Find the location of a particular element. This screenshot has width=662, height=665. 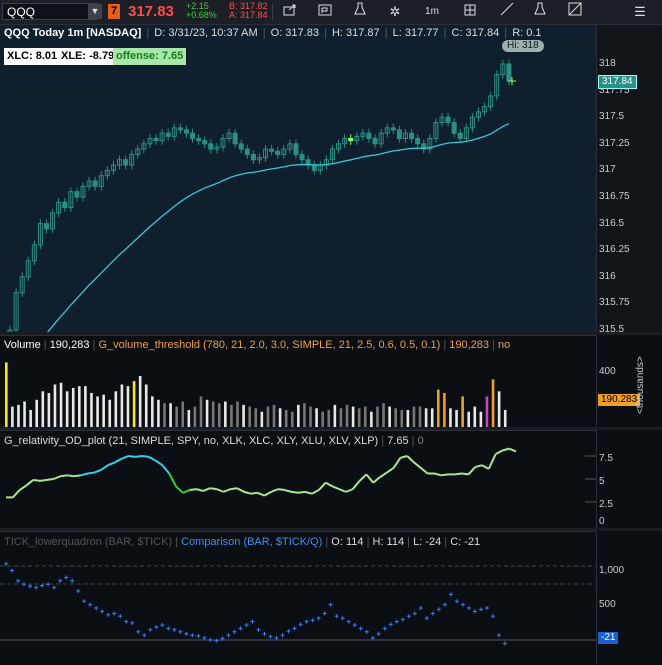

price-axis-label: 316.25 is located at coordinates (614, 250).